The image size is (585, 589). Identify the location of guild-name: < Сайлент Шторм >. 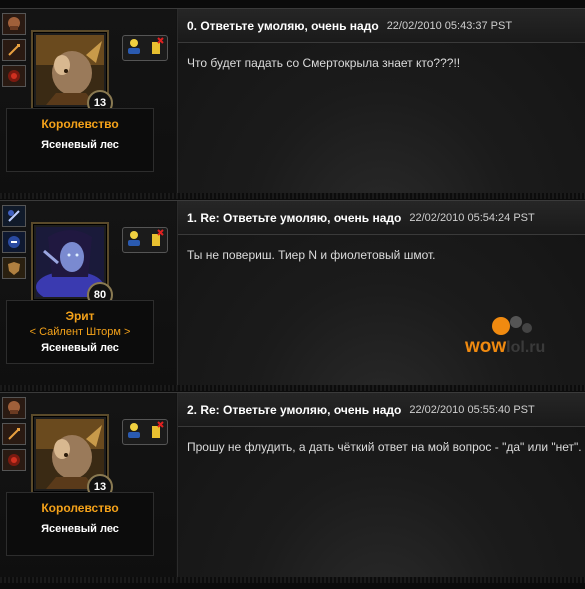
(80, 332).